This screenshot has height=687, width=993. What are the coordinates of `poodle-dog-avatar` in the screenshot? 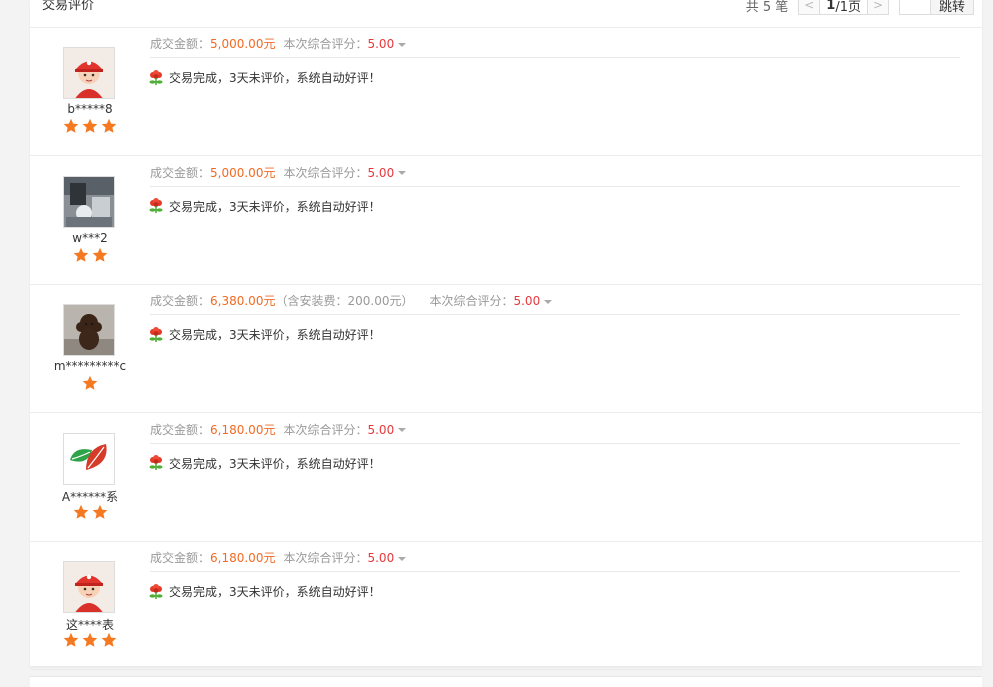 It's located at (89, 330).